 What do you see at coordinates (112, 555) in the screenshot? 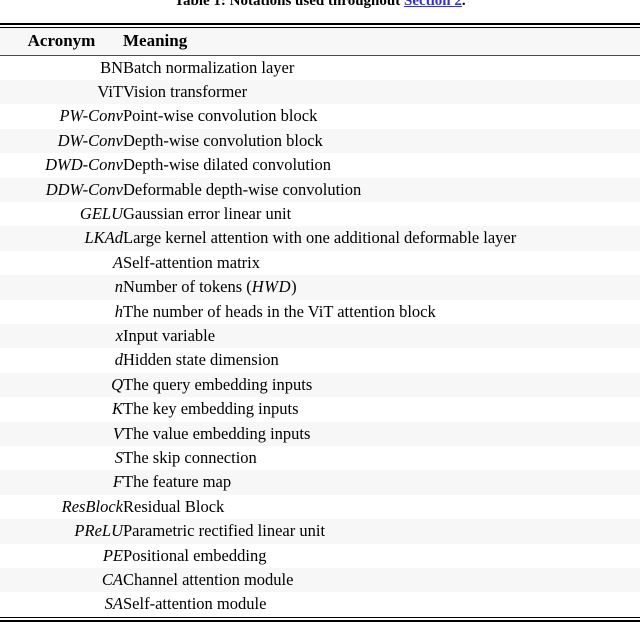
I see `acronym-text: PE` at bounding box center [112, 555].